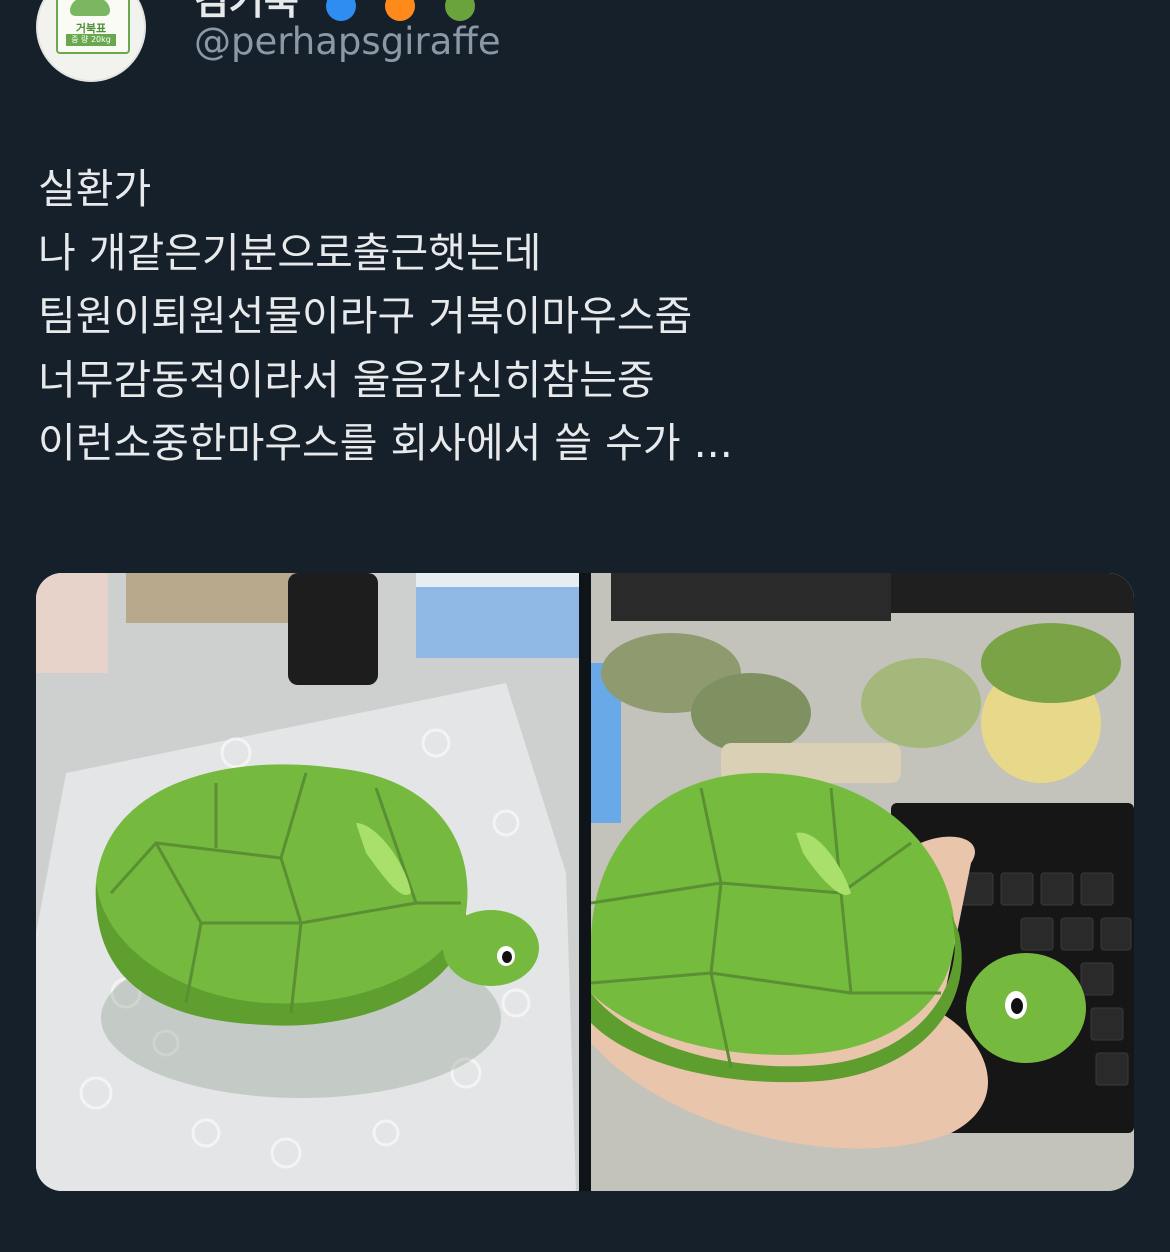  I want to click on tweet-line: 나 개같은기분으로출근햇는데, so click(290, 252).